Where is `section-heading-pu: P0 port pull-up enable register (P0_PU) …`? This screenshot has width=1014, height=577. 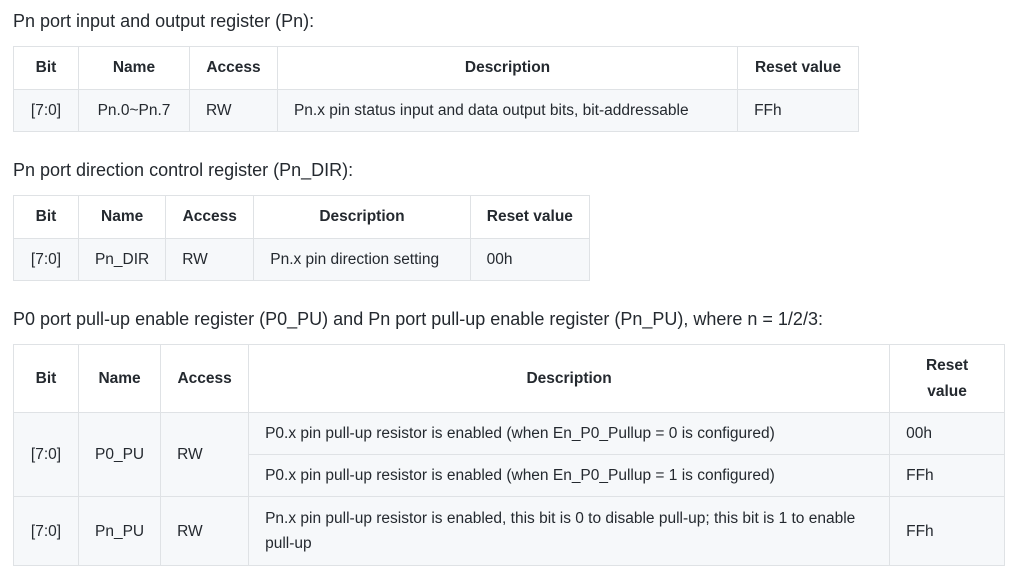
section-heading-pu: P0 port pull-up enable register (P0_PU) … is located at coordinates (418, 319).